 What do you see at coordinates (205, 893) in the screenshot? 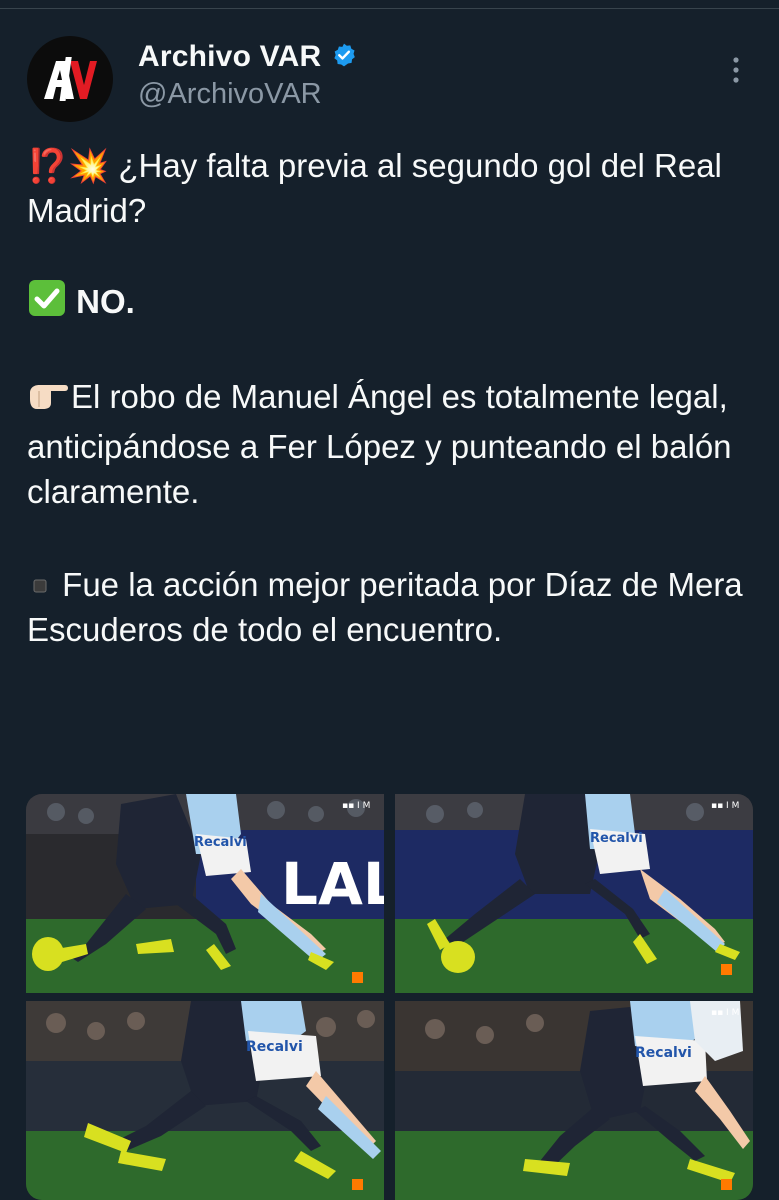
I see `media-image-1: LALIG Recalvi ▪▪ I M` at bounding box center [205, 893].